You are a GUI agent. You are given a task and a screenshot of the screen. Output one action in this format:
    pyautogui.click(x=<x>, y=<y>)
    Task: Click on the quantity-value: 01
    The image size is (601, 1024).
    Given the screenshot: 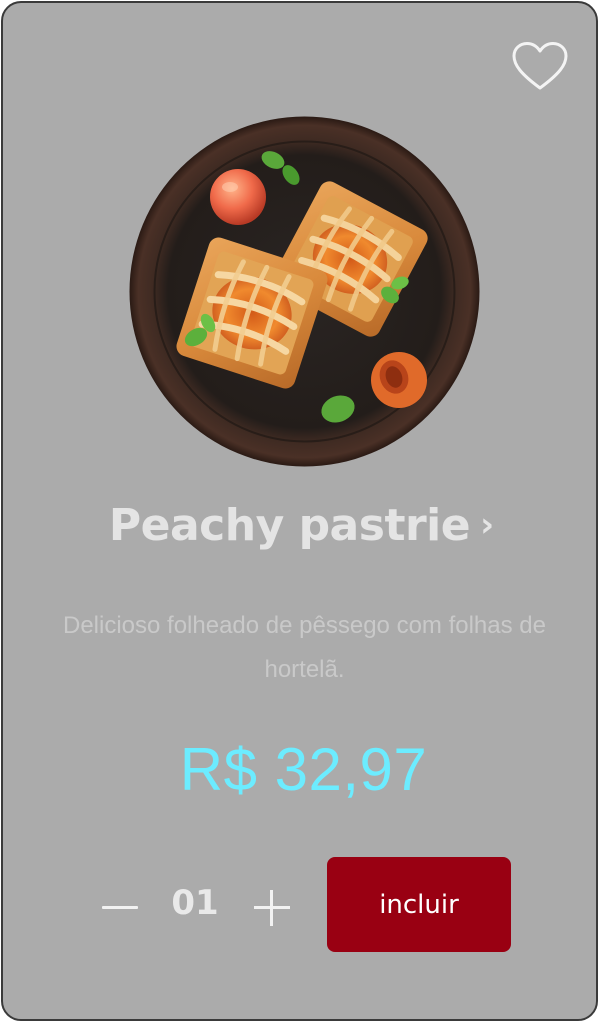 What is the action you would take?
    pyautogui.click(x=195, y=903)
    